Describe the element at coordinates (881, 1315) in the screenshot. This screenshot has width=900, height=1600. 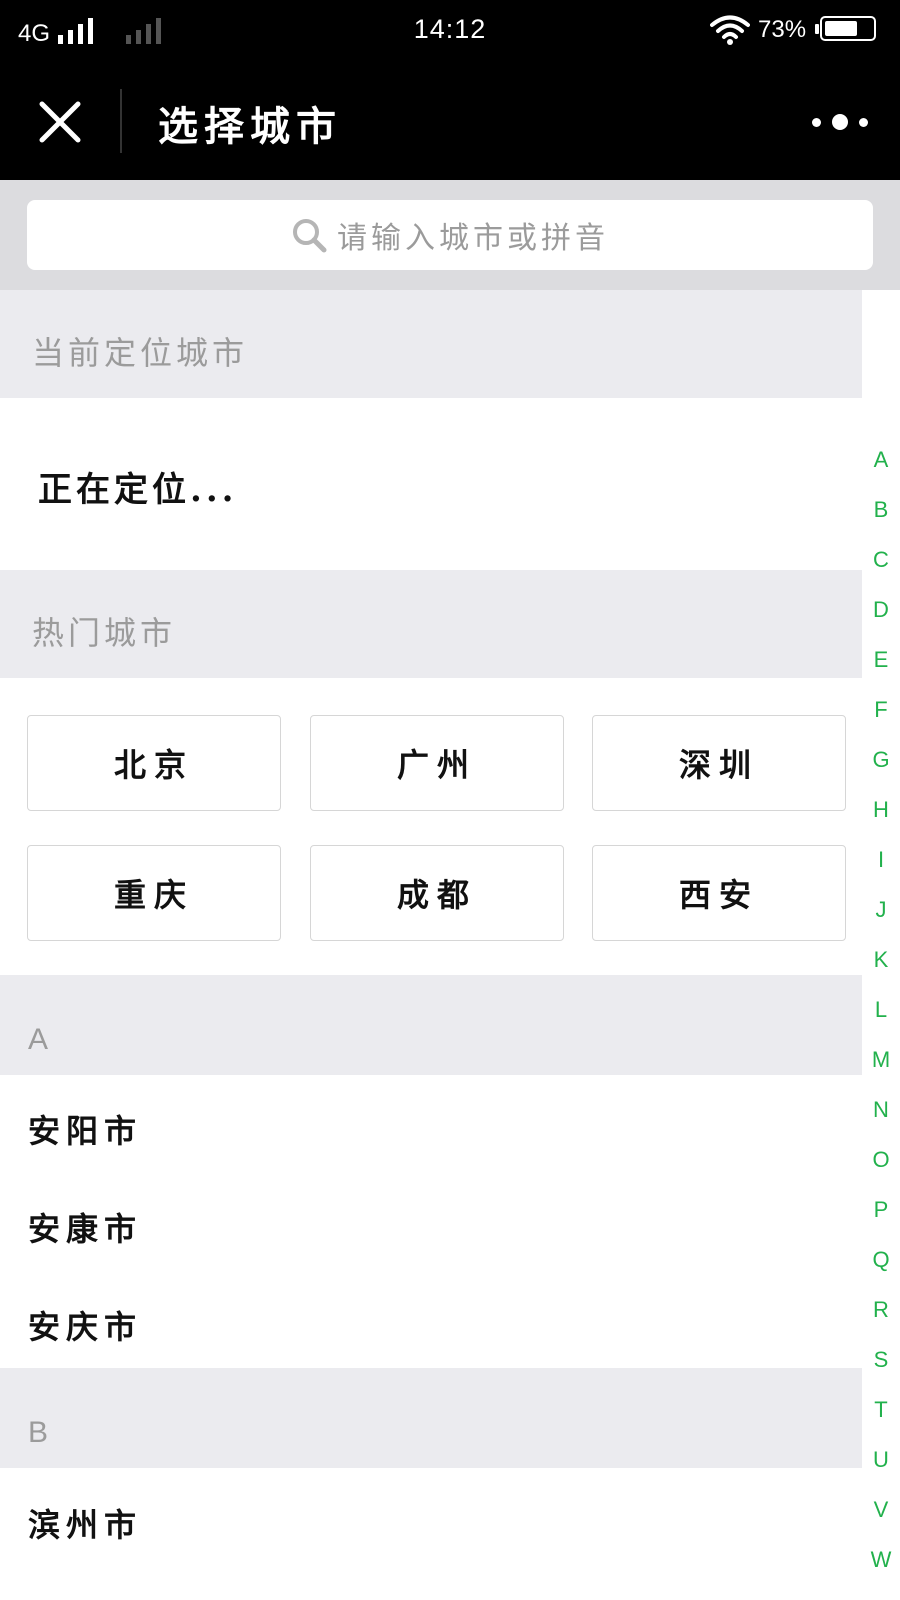
I see `index-letter-r: R` at that location.